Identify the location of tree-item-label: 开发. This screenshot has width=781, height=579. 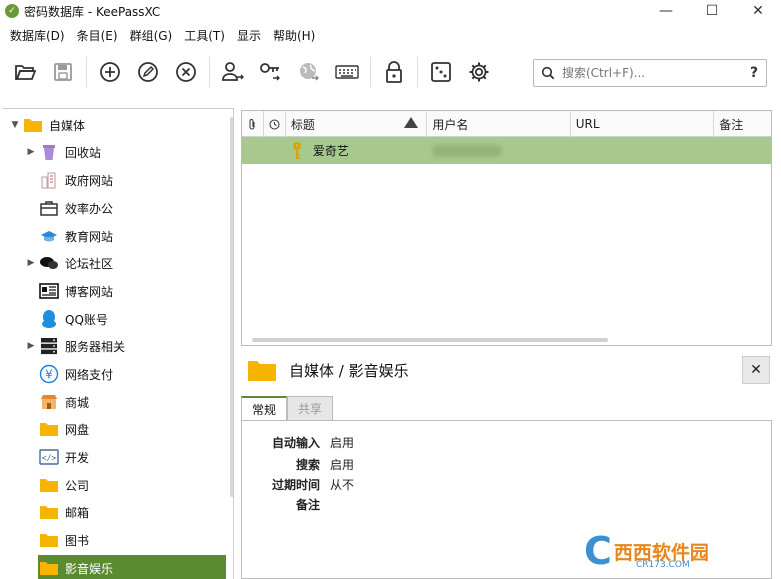
(77, 457).